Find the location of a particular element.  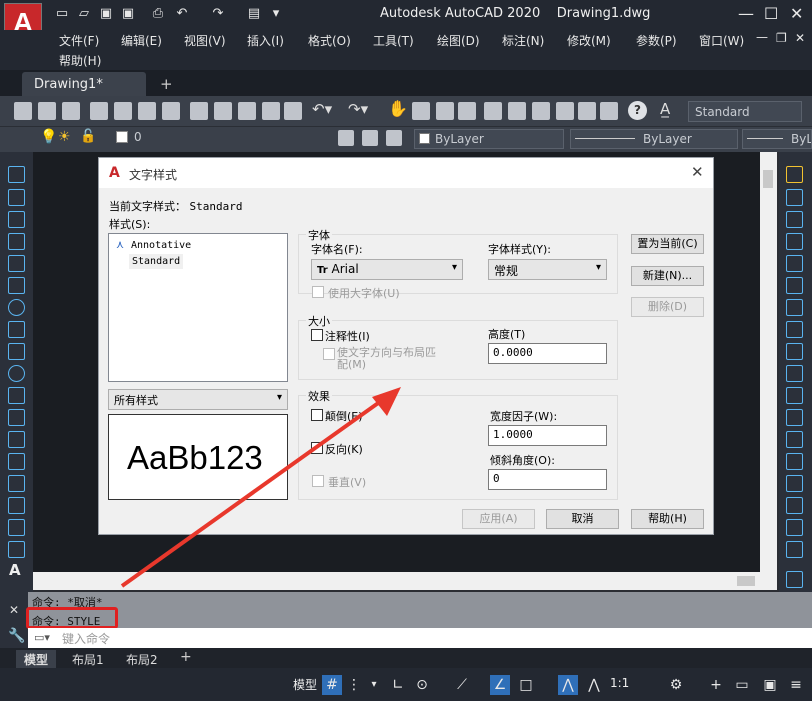

rotate-icon is located at coordinates (794, 307).